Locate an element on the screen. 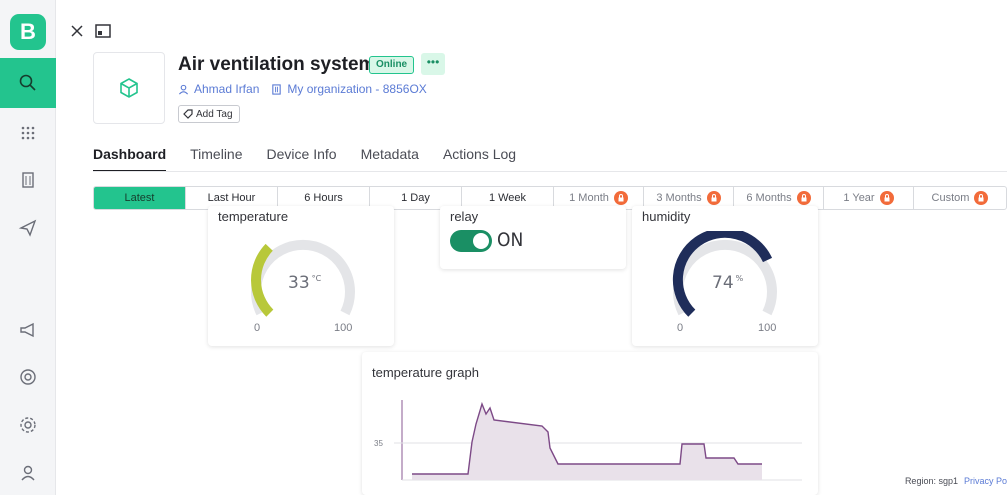  y-tick-label: 35 is located at coordinates (378, 443).